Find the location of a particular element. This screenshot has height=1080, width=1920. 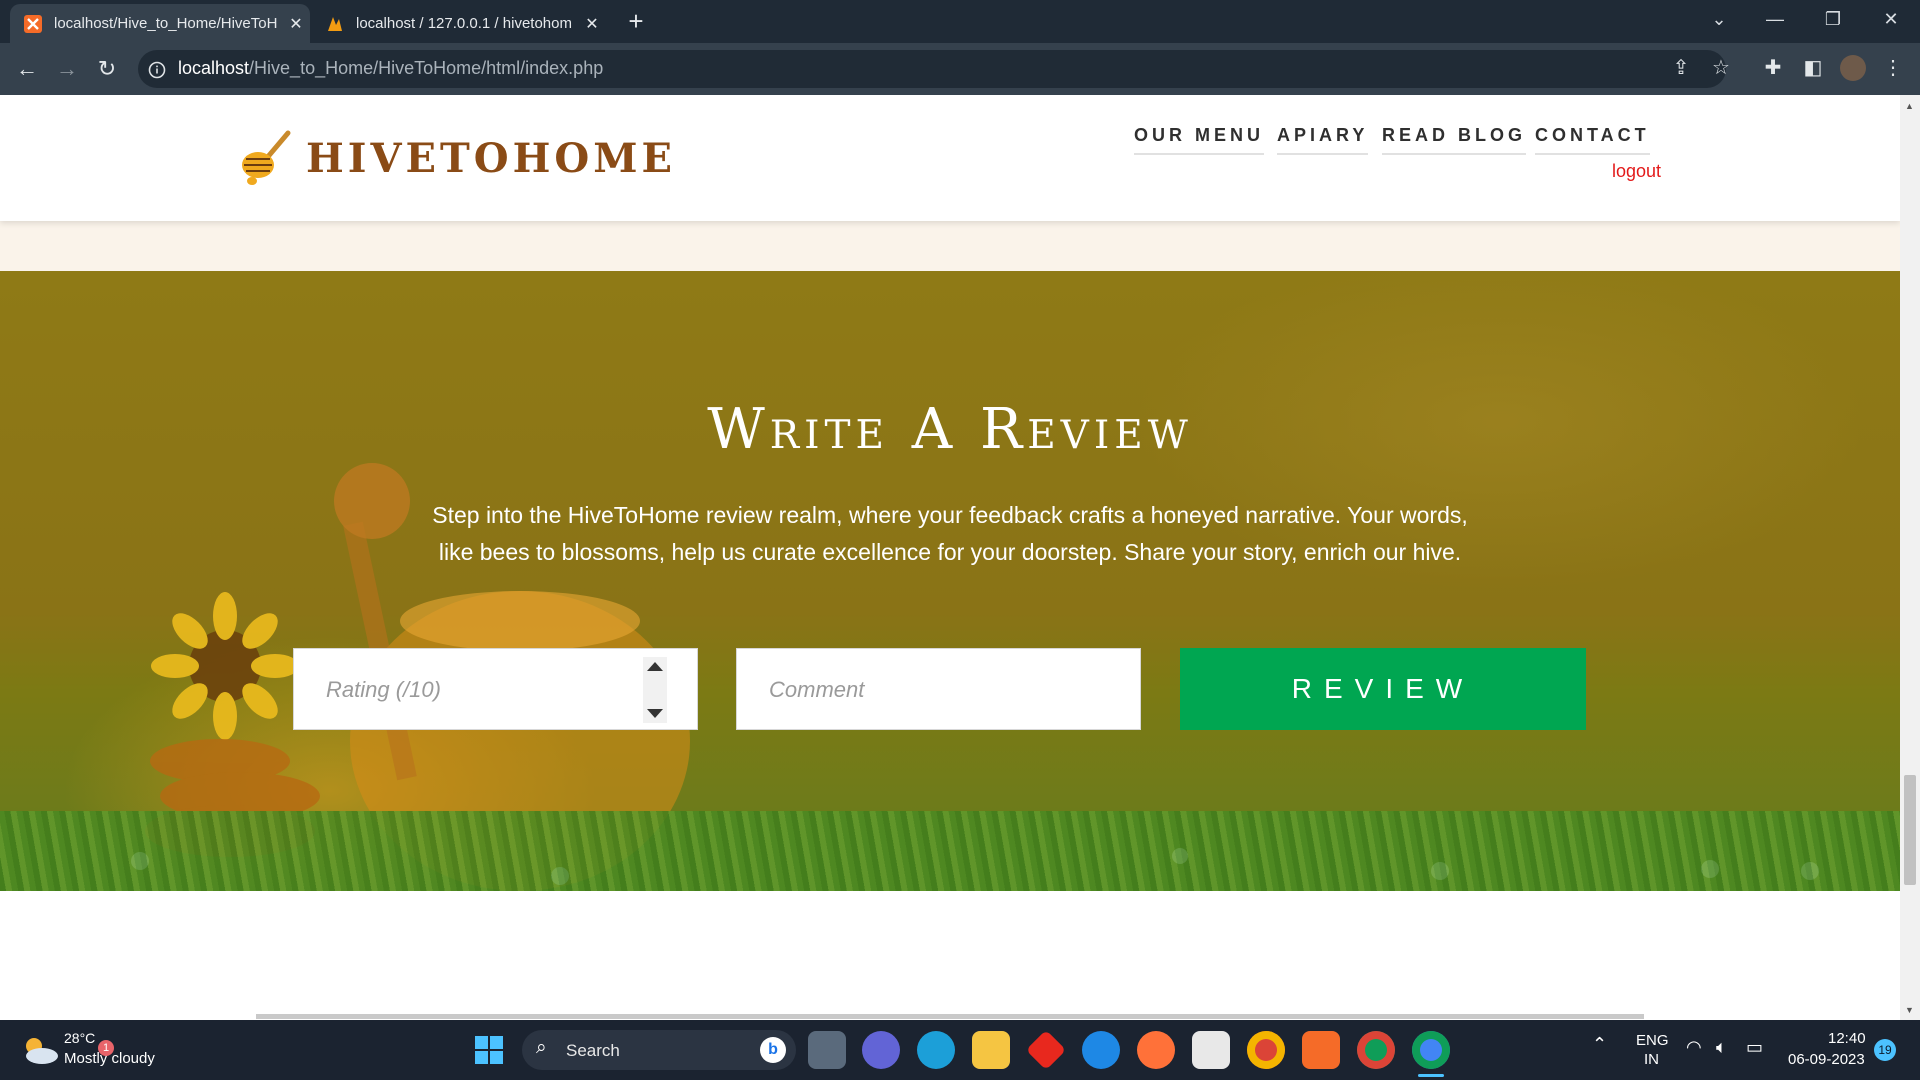

comment-input: Comment is located at coordinates (938, 689).